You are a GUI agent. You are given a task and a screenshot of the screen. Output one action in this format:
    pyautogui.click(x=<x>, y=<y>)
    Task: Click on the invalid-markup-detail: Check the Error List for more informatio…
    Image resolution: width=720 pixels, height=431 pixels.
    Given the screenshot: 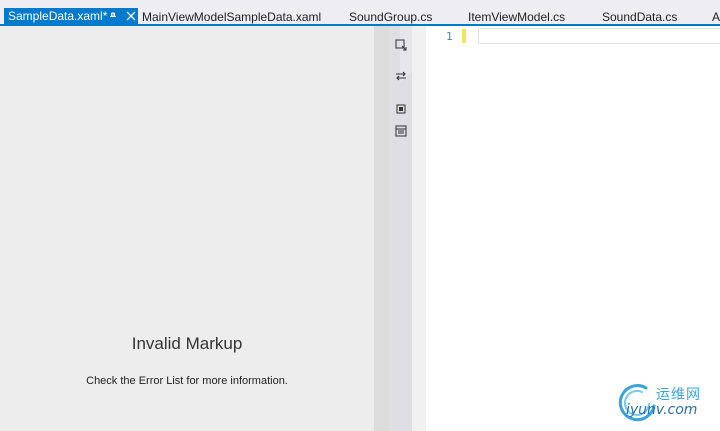 What is the action you would take?
    pyautogui.click(x=187, y=381)
    